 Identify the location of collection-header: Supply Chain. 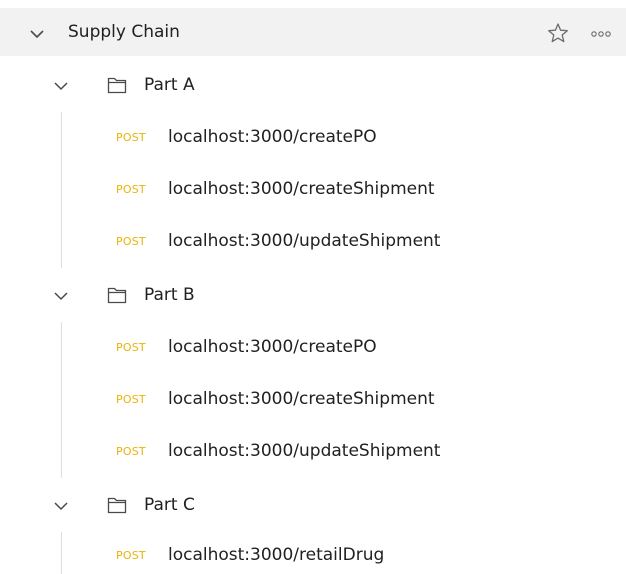
(313, 32).